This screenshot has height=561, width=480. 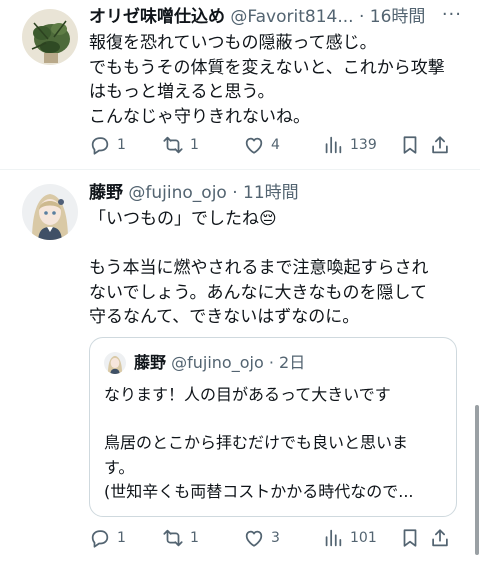 I want to click on scrollbar, so click(x=477, y=480).